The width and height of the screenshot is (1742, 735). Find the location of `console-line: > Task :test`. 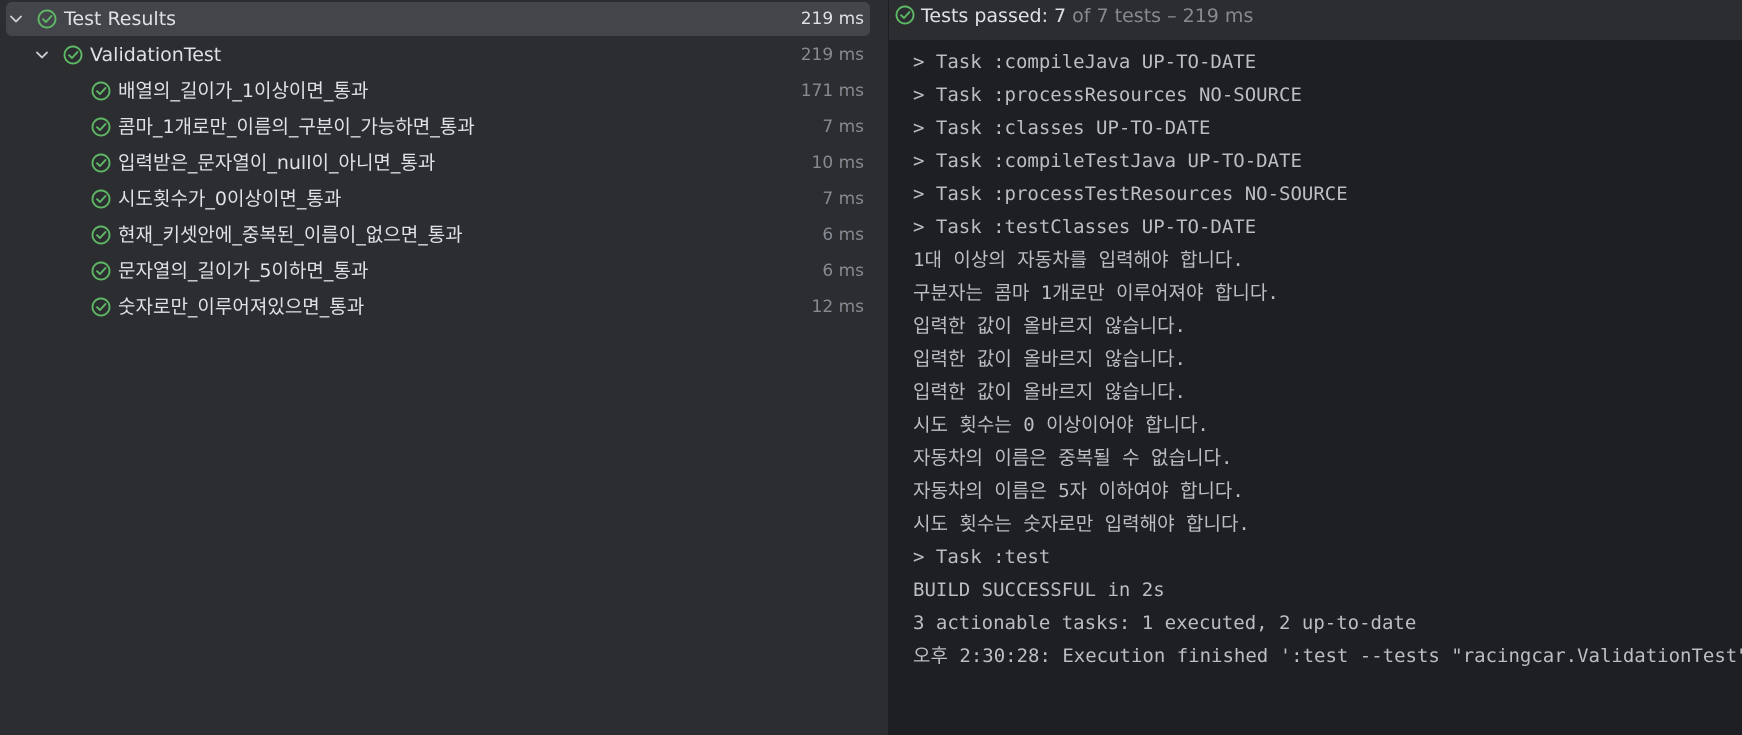

console-line: > Task :test is located at coordinates (982, 557).